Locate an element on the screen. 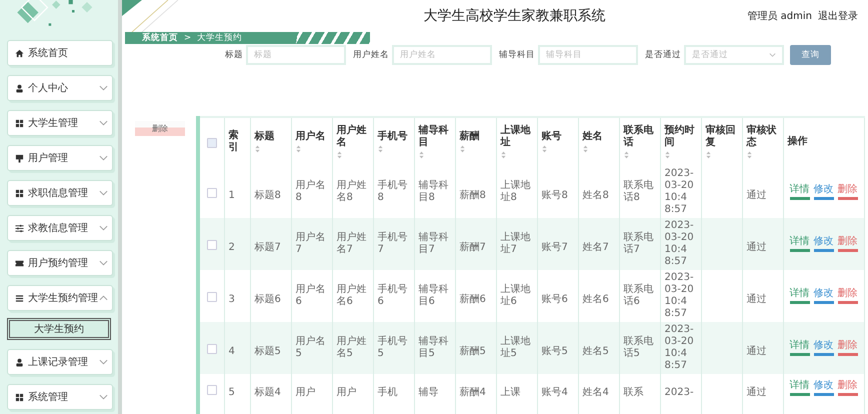  sidebar-menu-item: 用户预约管理 is located at coordinates (60, 263).